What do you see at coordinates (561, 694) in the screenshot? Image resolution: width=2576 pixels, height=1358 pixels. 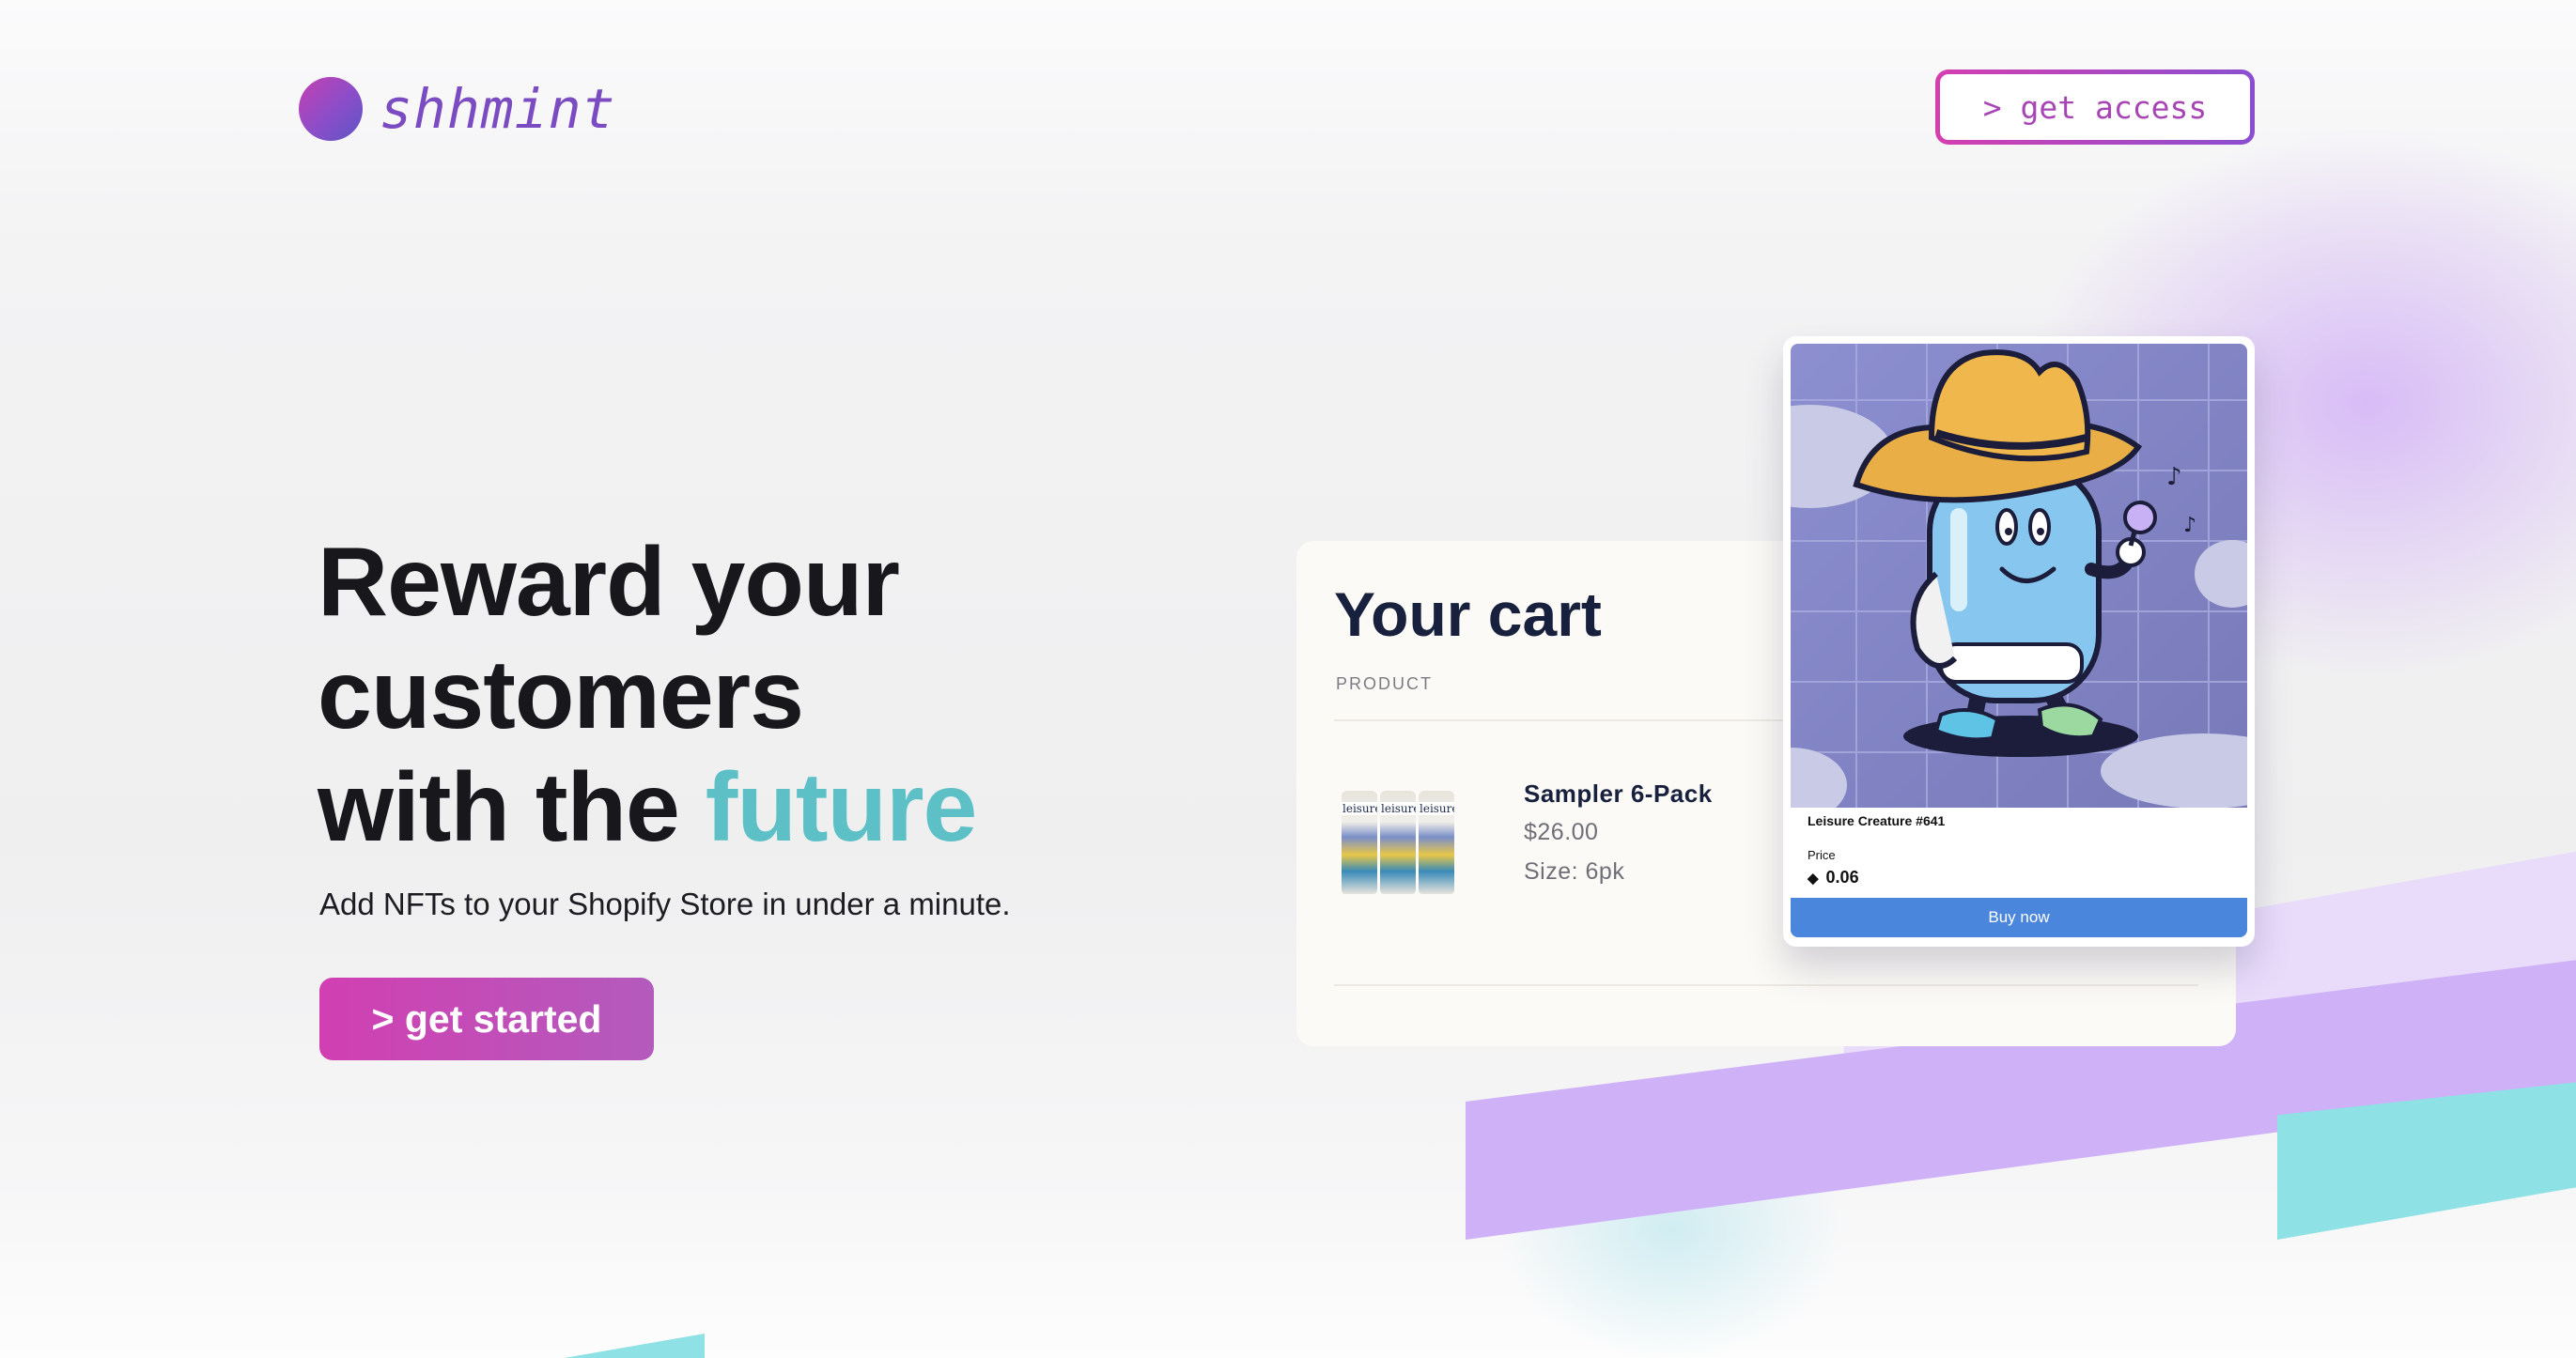 I see `hero-title-line2: customers` at bounding box center [561, 694].